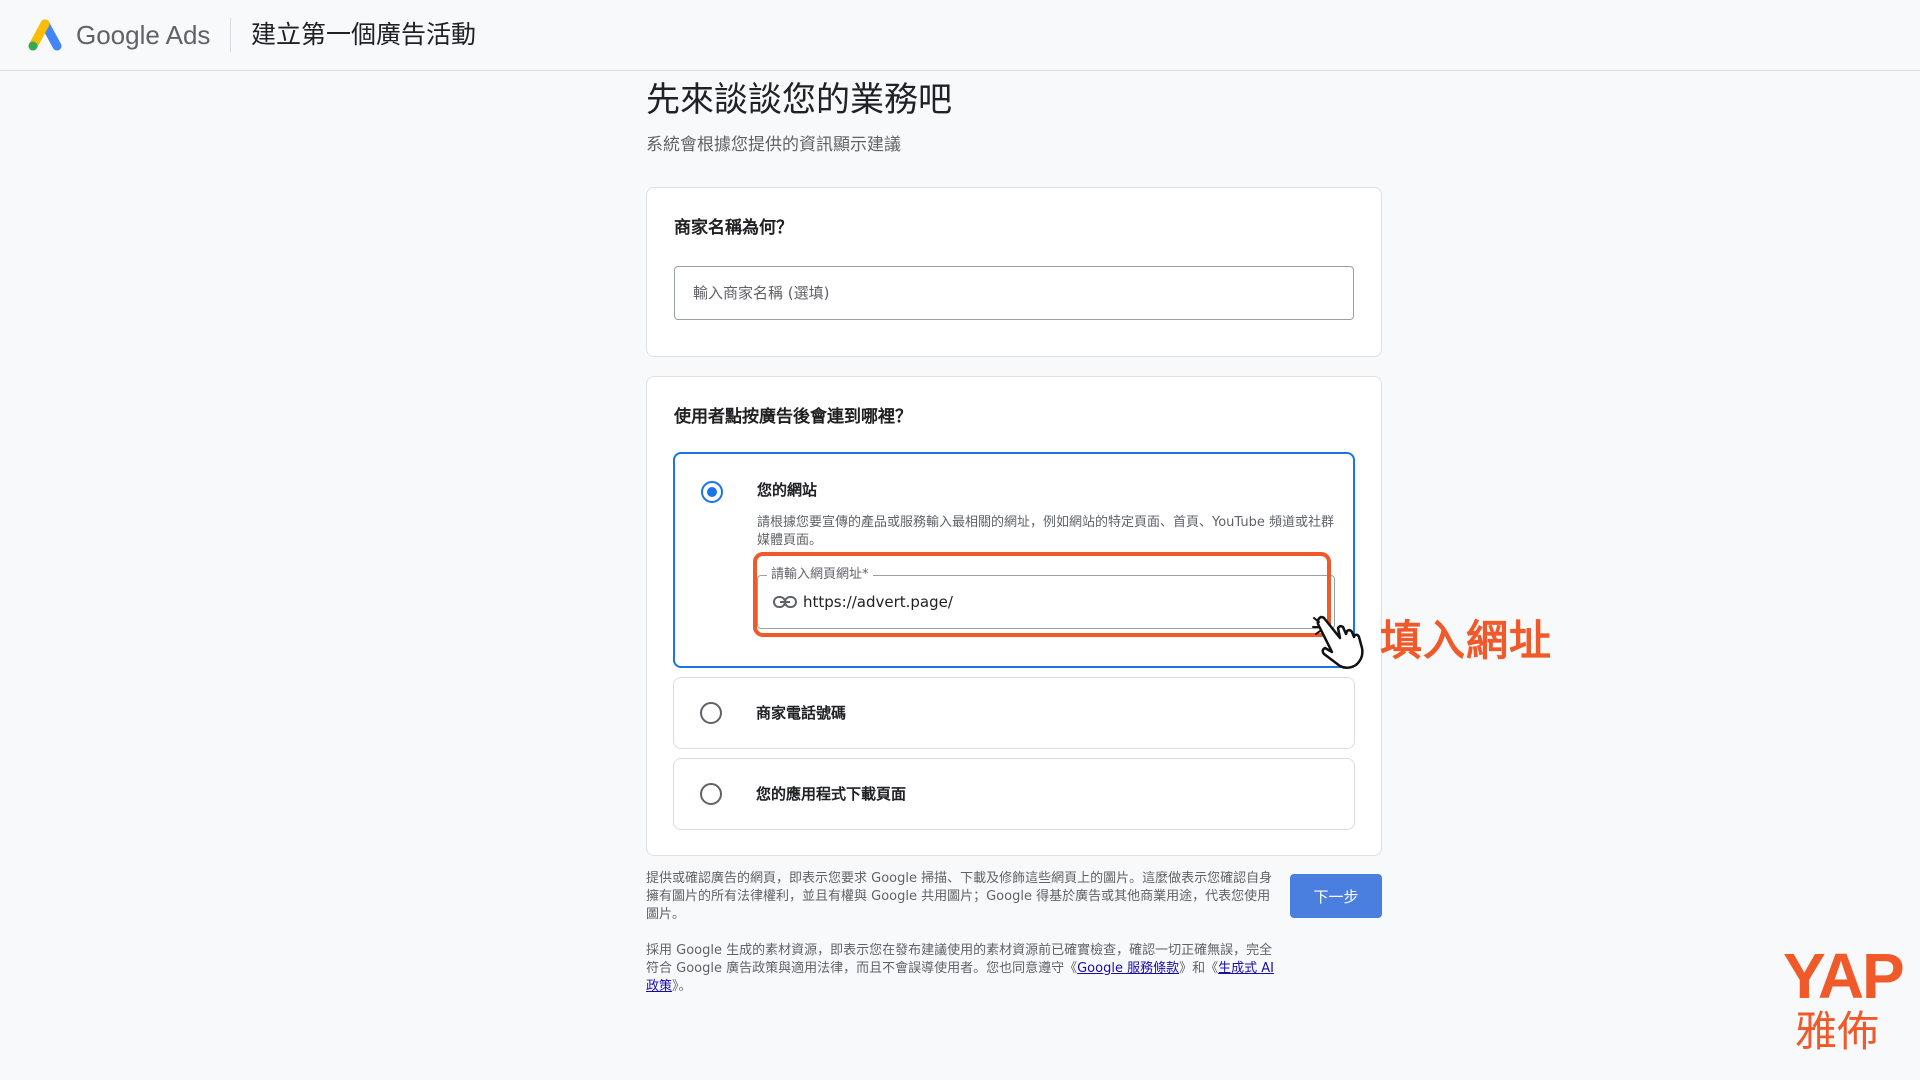  I want to click on app-radio, so click(711, 794).